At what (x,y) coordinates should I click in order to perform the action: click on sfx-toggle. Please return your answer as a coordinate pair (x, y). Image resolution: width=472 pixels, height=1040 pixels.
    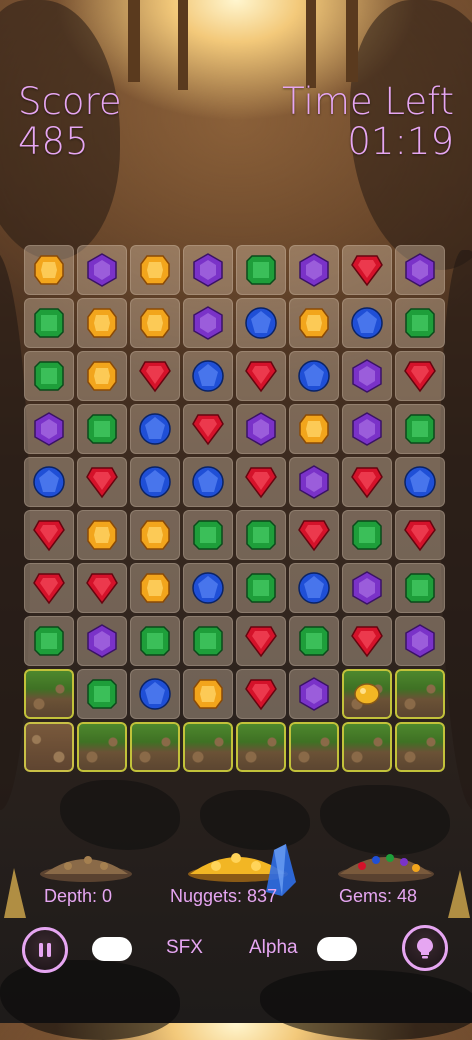
    Looking at the image, I should click on (112, 949).